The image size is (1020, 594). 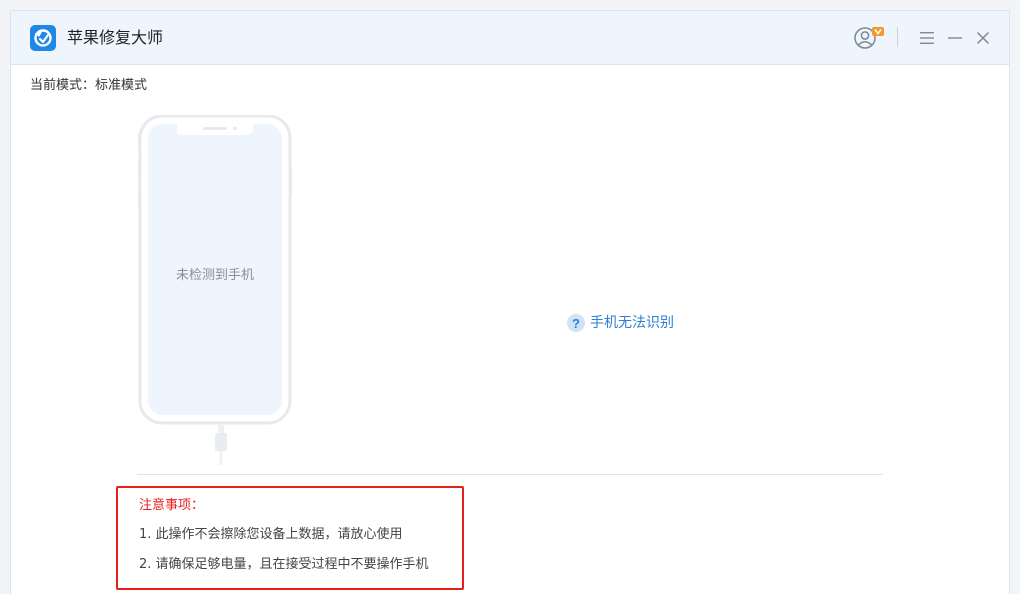 I want to click on hamburger-menu-icon, so click(x=927, y=38).